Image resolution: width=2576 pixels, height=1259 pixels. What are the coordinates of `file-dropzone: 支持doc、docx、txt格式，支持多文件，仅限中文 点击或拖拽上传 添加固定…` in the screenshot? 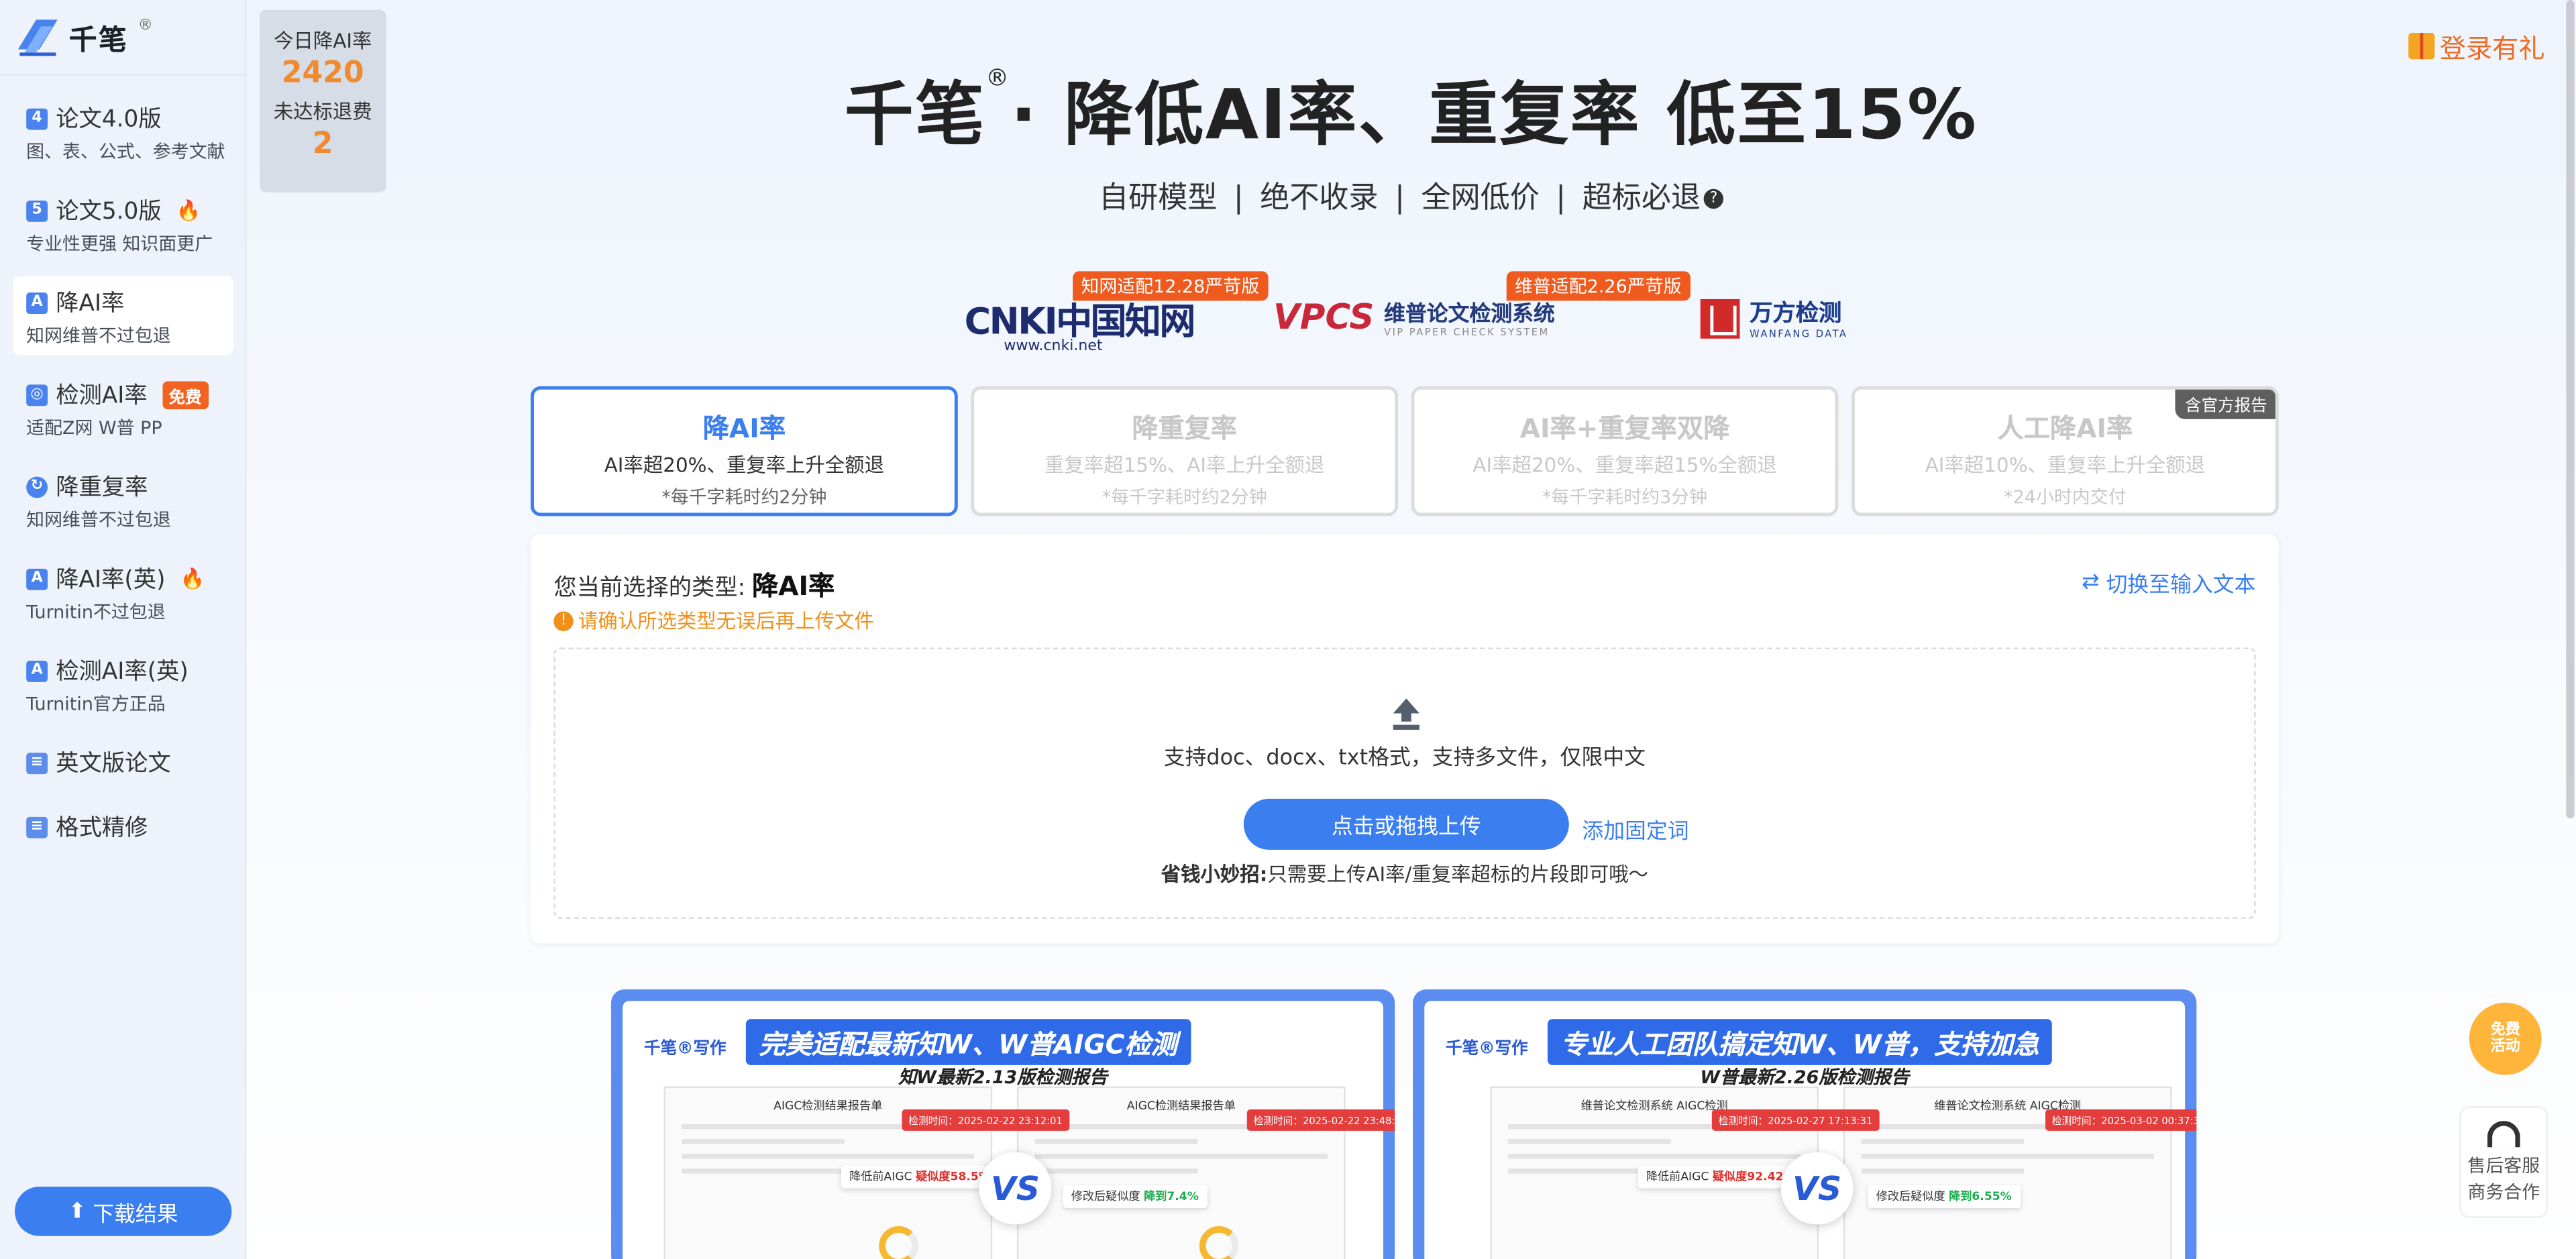 It's located at (1404, 783).